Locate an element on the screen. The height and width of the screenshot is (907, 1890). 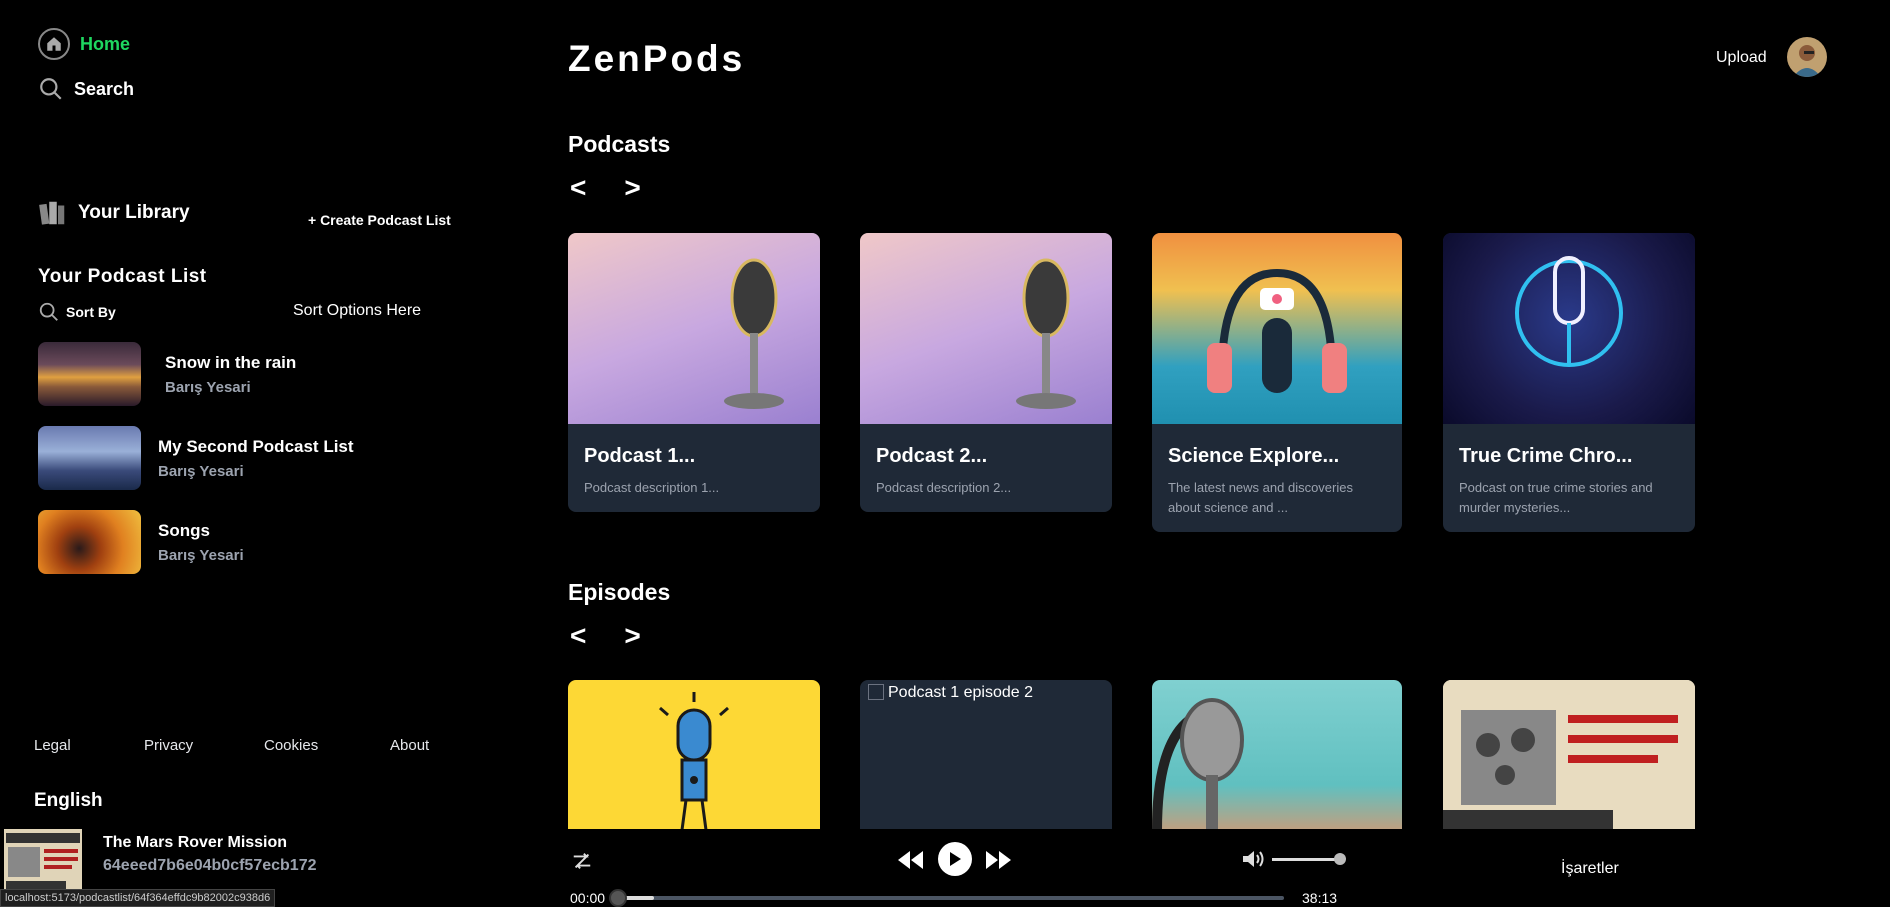
avatar is located at coordinates (1807, 57).